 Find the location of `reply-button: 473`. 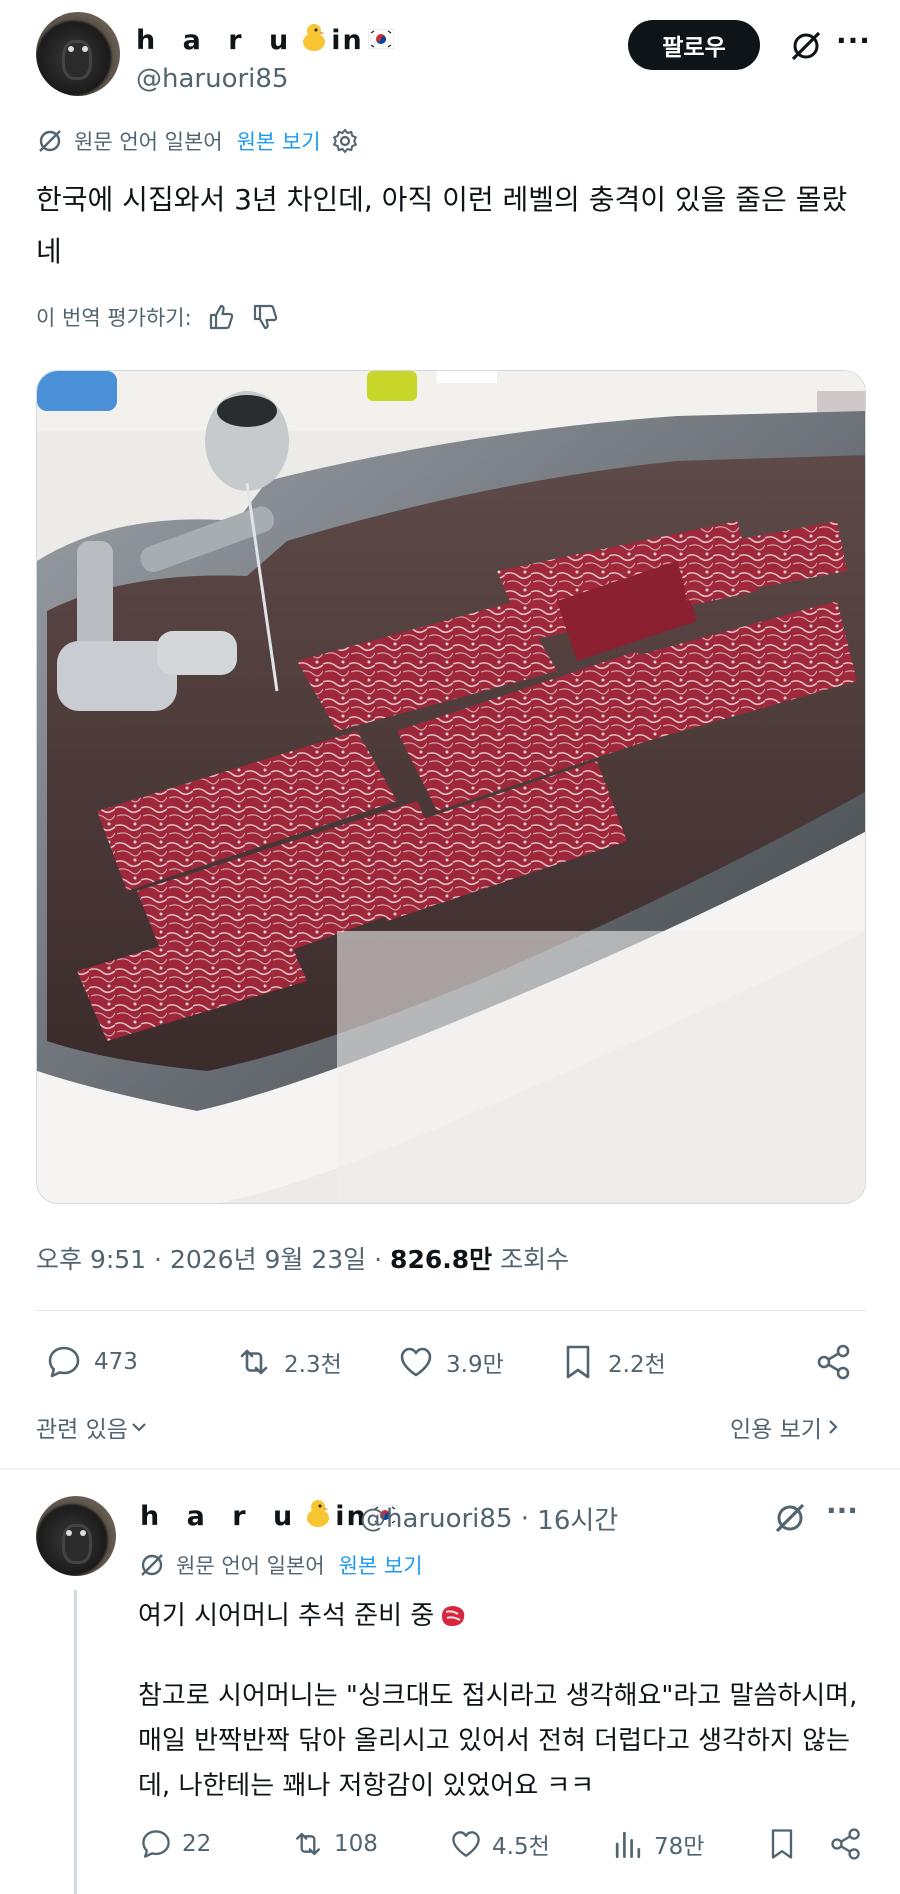

reply-button: 473 is located at coordinates (91, 1362).